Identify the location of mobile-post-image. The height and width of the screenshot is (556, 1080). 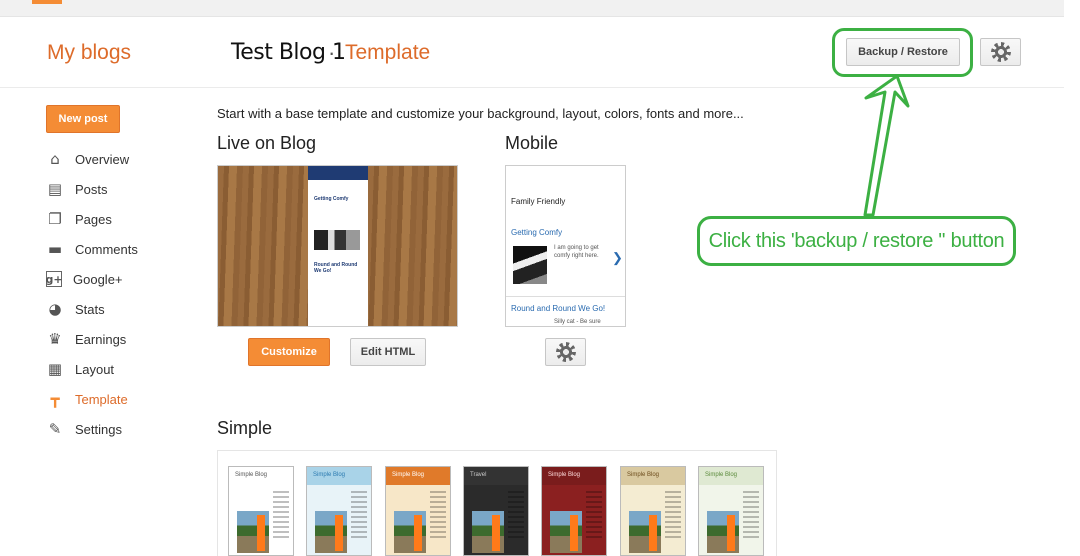
(530, 265).